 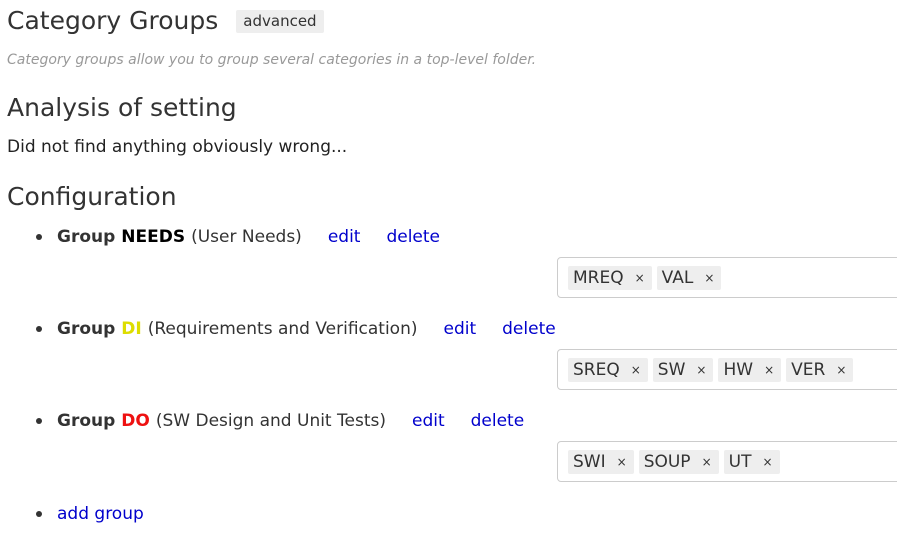 I want to click on category-tag: SREQ ×, so click(x=608, y=369).